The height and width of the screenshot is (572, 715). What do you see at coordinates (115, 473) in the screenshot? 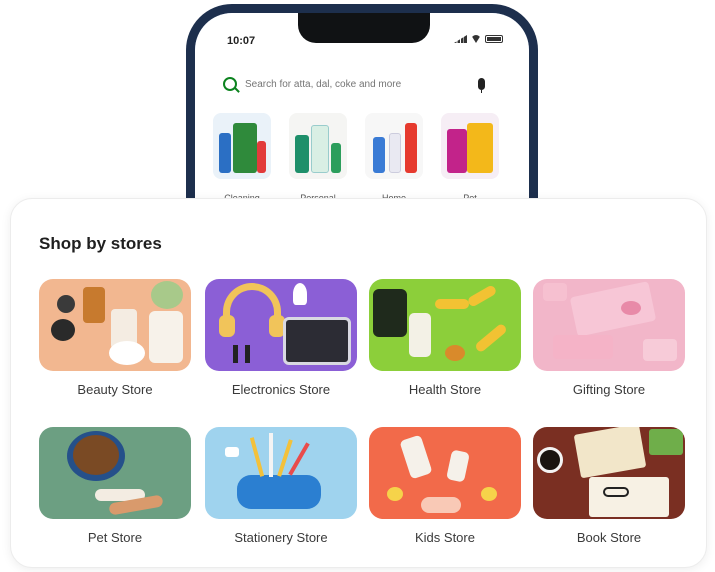
I see `pet-store-image` at bounding box center [115, 473].